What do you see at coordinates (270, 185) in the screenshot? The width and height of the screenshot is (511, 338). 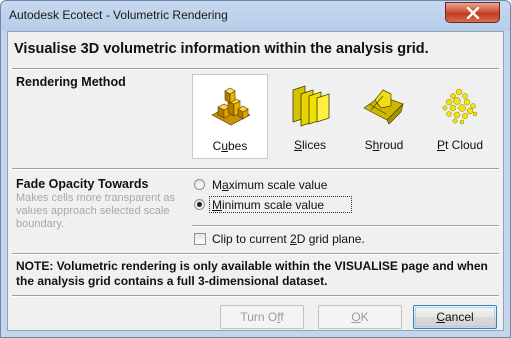 I see `radio-maximum-label: Maximum scale value` at bounding box center [270, 185].